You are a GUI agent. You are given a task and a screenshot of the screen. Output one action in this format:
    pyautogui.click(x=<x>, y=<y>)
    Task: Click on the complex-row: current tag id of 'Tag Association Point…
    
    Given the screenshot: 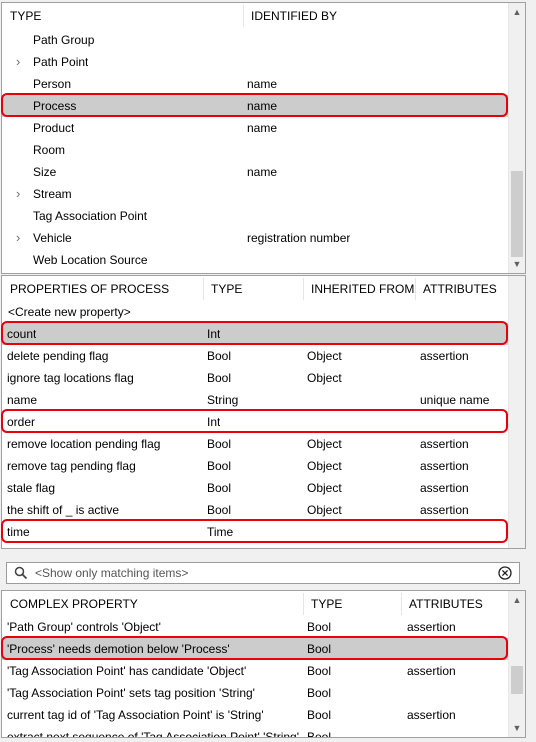 What is the action you would take?
    pyautogui.click(x=255, y=715)
    